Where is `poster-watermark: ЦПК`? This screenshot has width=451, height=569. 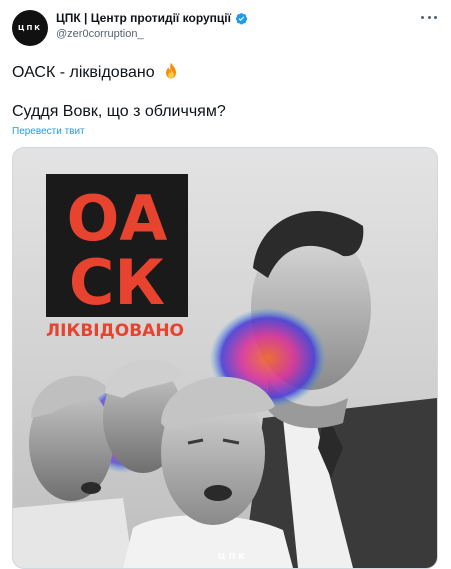
poster-watermark: ЦПК is located at coordinates (233, 556).